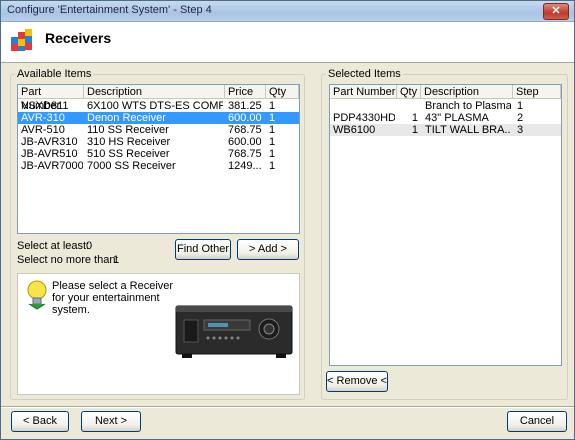 This screenshot has height=440, width=575. I want to click on info-message-line2: for your entertainment, so click(106, 298).